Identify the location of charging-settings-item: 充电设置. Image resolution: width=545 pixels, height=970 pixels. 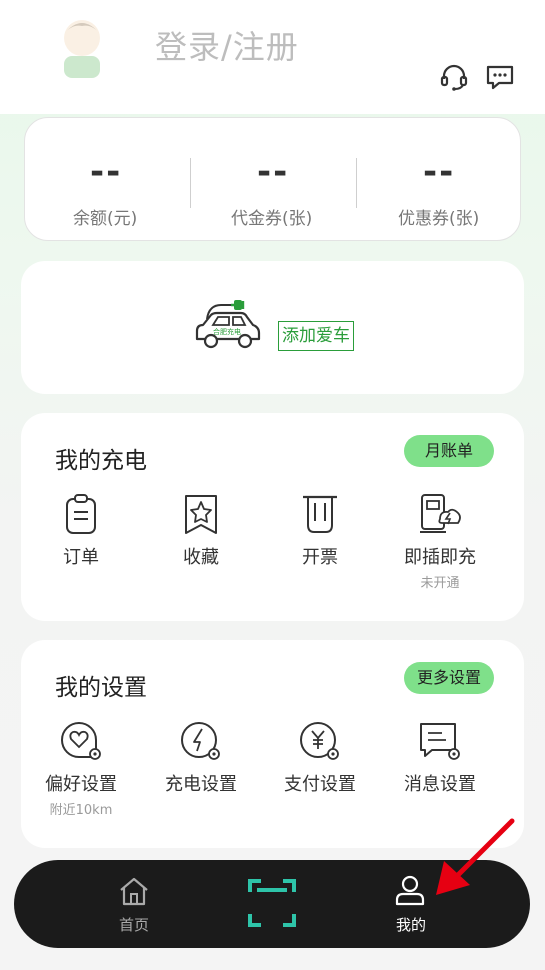
(201, 758).